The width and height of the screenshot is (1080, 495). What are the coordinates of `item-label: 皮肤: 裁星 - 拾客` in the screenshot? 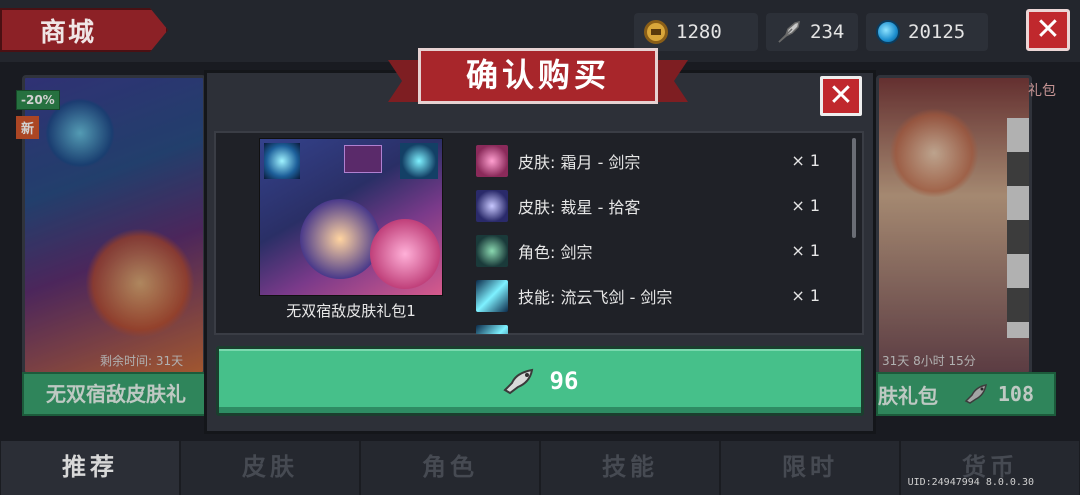 It's located at (579, 207).